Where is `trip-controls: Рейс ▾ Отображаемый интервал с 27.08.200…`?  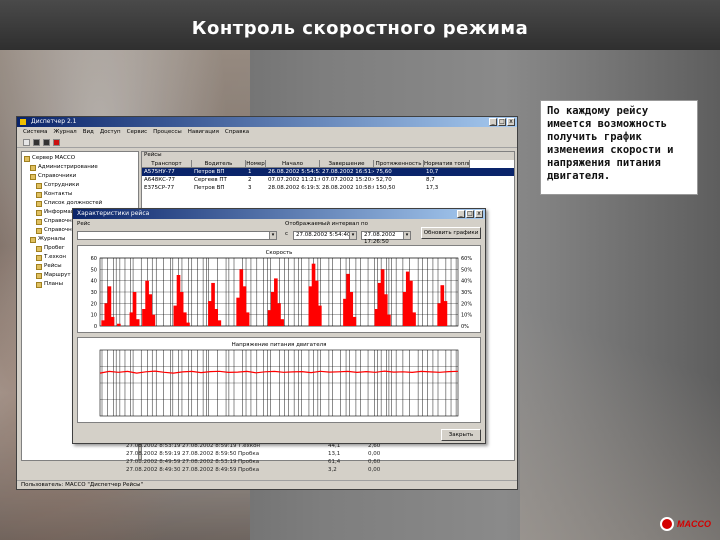
trip-controls: Рейс ▾ Отображаемый интервал с 27.08.200… is located at coordinates (279, 232).